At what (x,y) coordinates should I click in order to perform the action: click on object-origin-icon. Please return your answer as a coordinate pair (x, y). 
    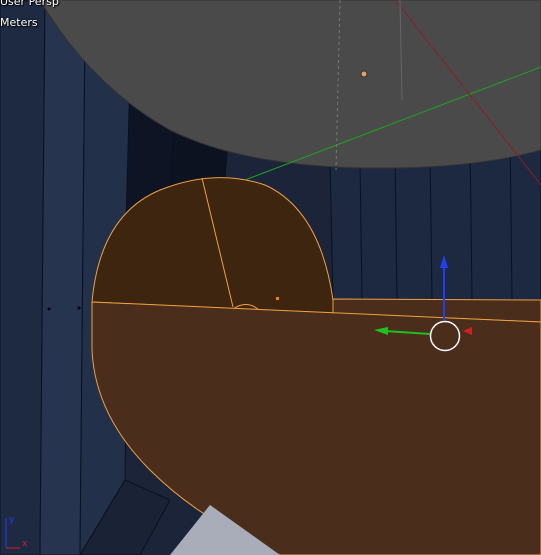
    Looking at the image, I should click on (364, 74).